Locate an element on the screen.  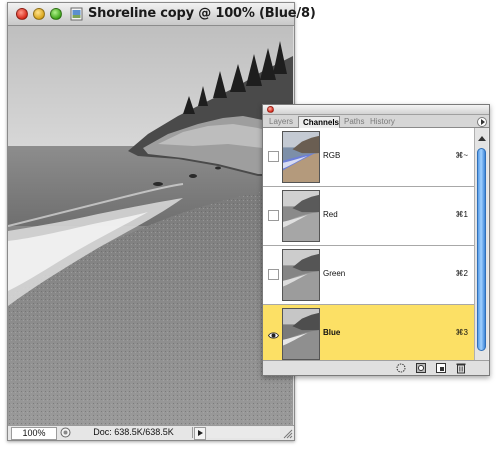
vertical-scrollbar is located at coordinates (481, 244).